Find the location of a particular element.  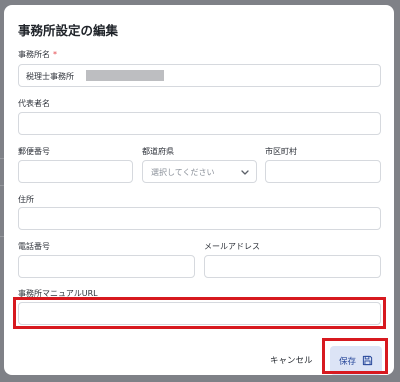

representative-input is located at coordinates (199, 123).